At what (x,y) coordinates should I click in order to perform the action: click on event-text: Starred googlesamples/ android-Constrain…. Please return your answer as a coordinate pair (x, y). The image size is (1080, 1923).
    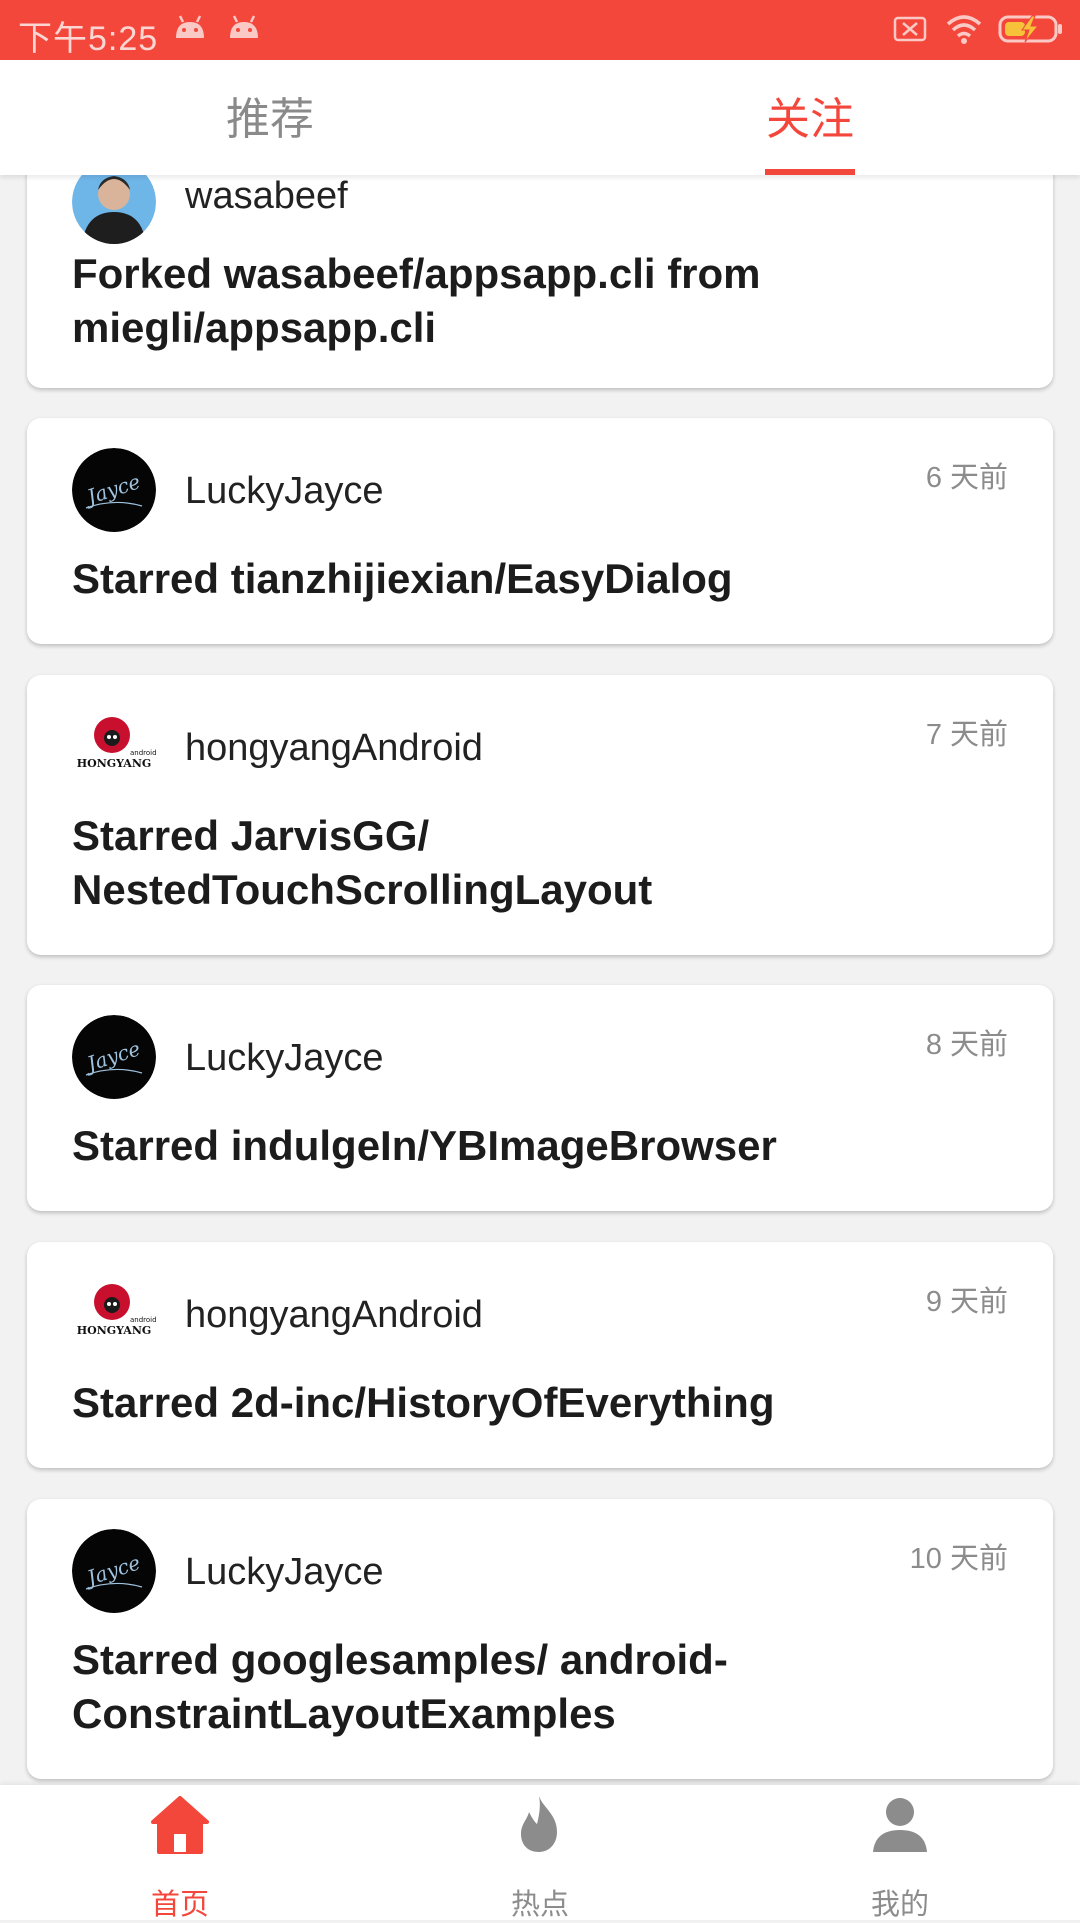
    Looking at the image, I should click on (400, 1686).